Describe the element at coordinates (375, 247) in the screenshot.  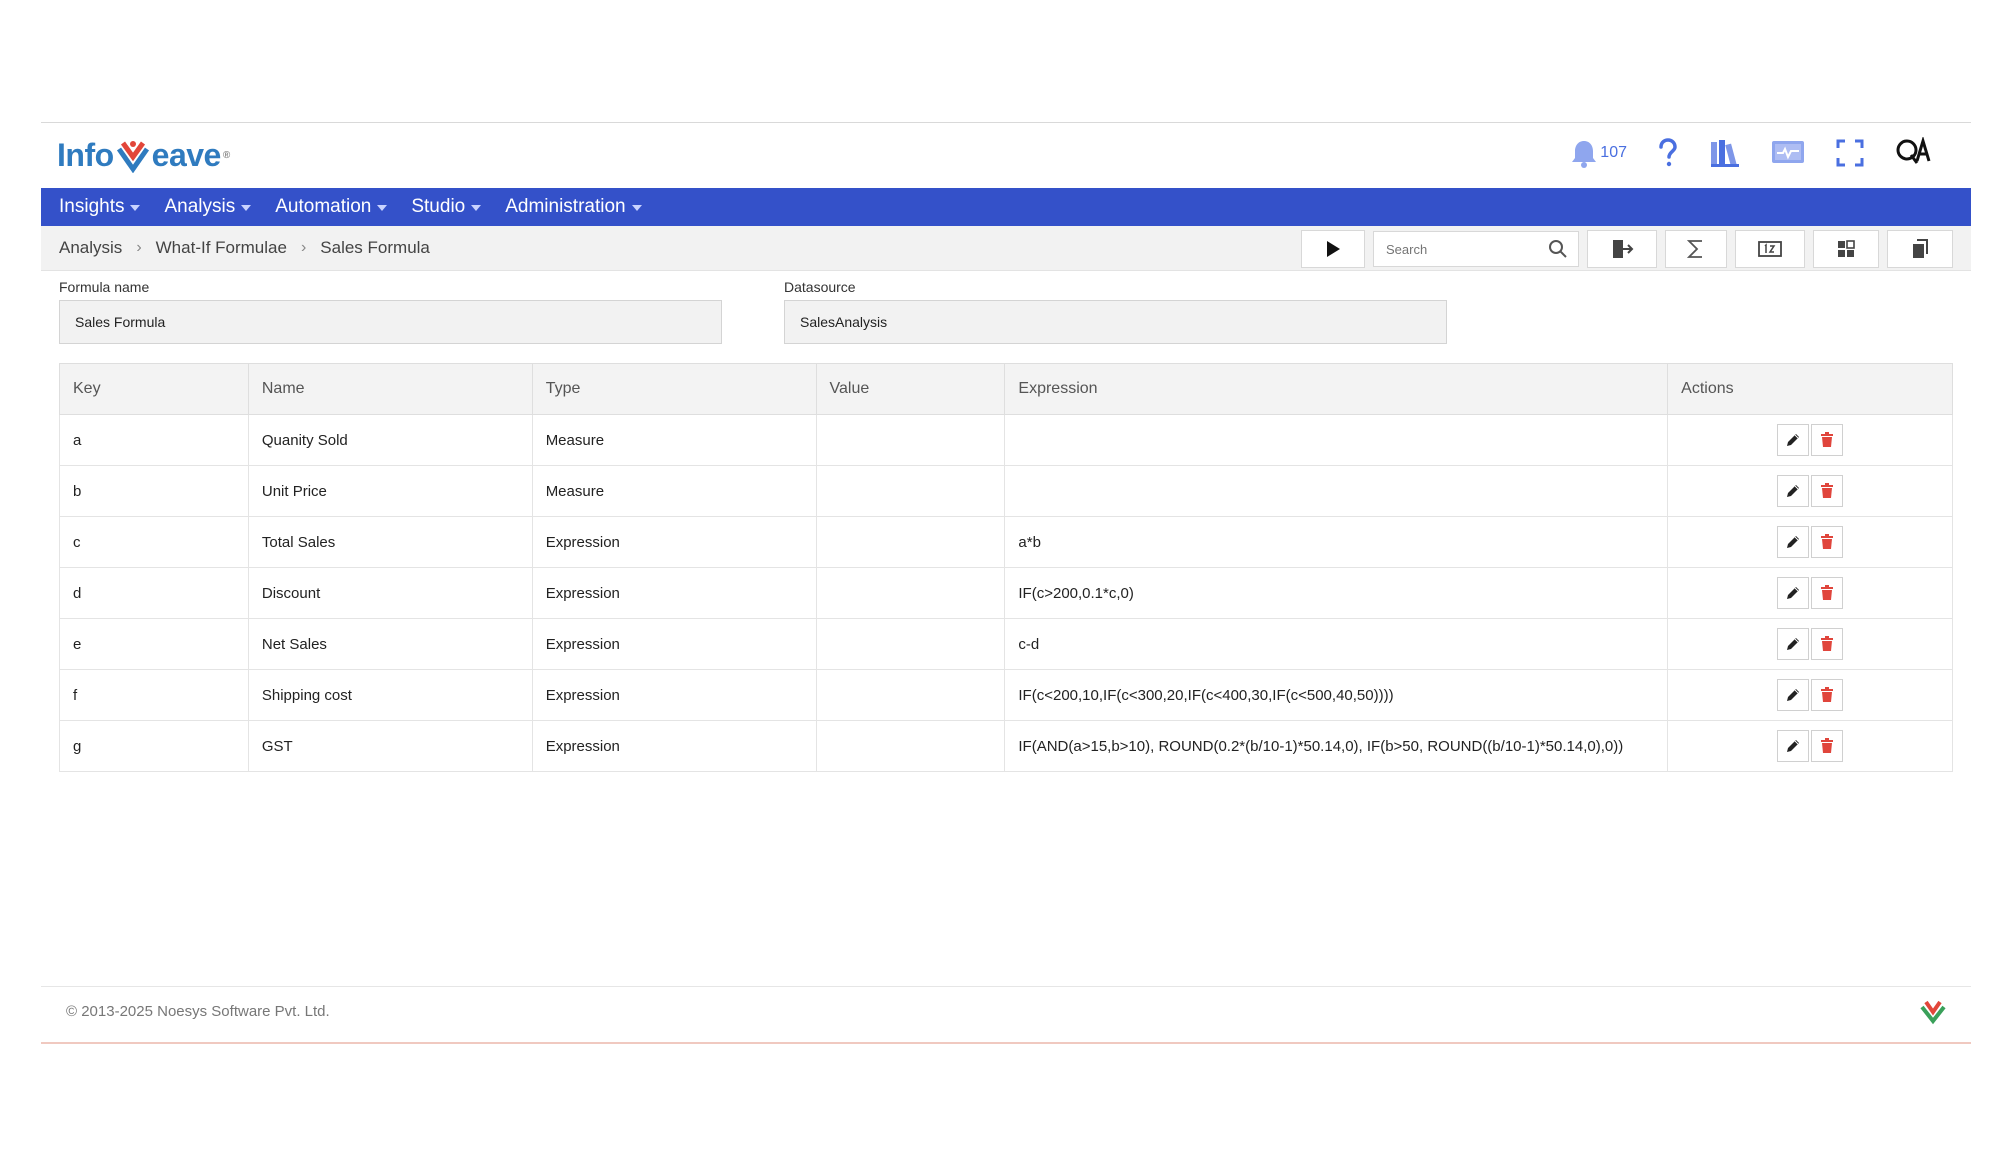
I see `breadcrumb-current: Sales Formula` at that location.